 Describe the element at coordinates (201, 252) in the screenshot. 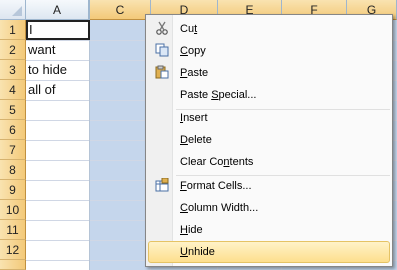

I see `menu-label: nhide` at that location.